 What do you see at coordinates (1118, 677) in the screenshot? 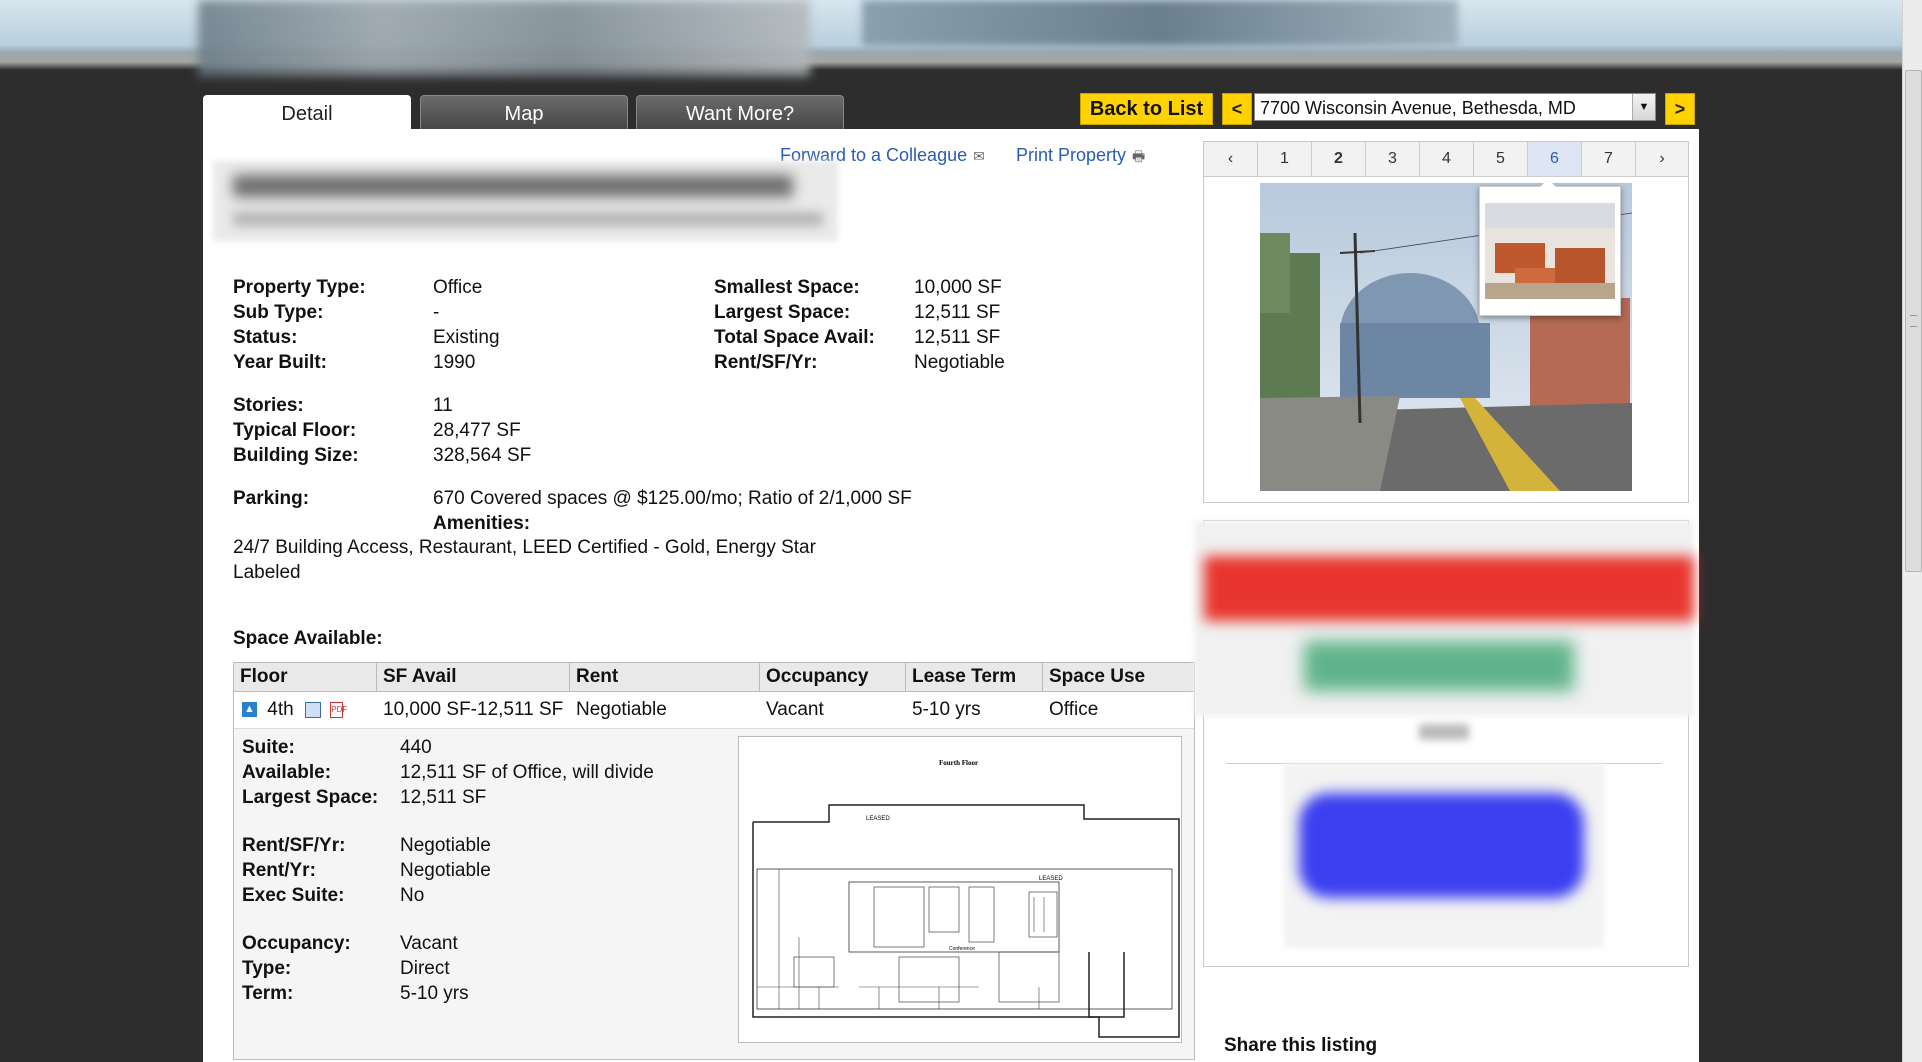
I see `col-space-use: Space Use` at bounding box center [1118, 677].